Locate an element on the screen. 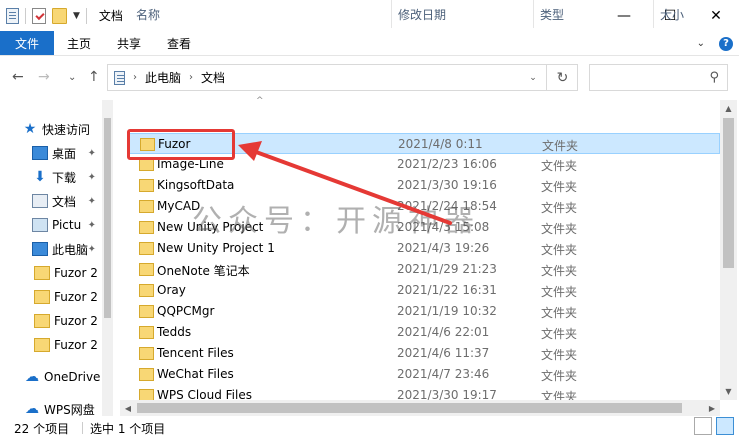  annotation-arrow-icon is located at coordinates (345, 183).